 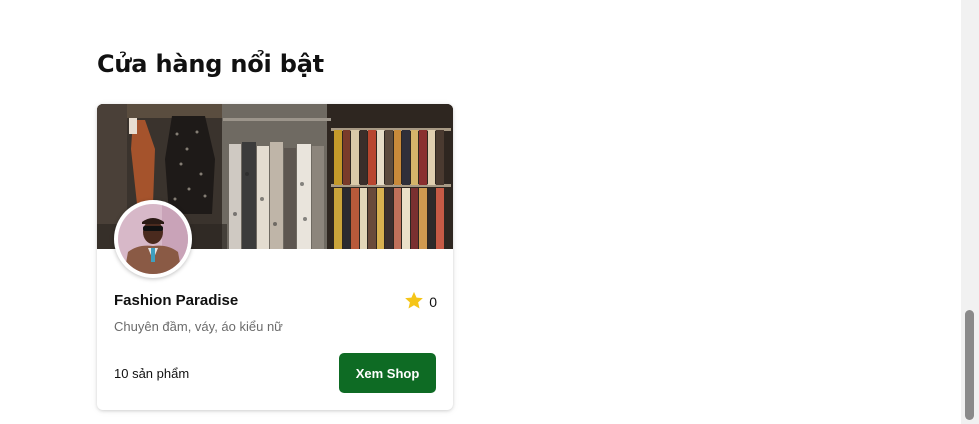 What do you see at coordinates (198, 326) in the screenshot?
I see `store-description: Chuyên đầm, váy, áo kiểu nữ` at bounding box center [198, 326].